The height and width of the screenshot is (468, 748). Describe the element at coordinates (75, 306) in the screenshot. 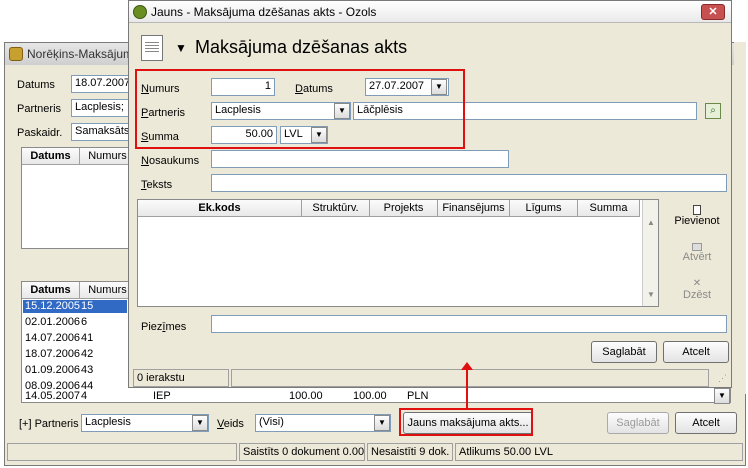

I see `table-row: 15.12.2005 15` at that location.